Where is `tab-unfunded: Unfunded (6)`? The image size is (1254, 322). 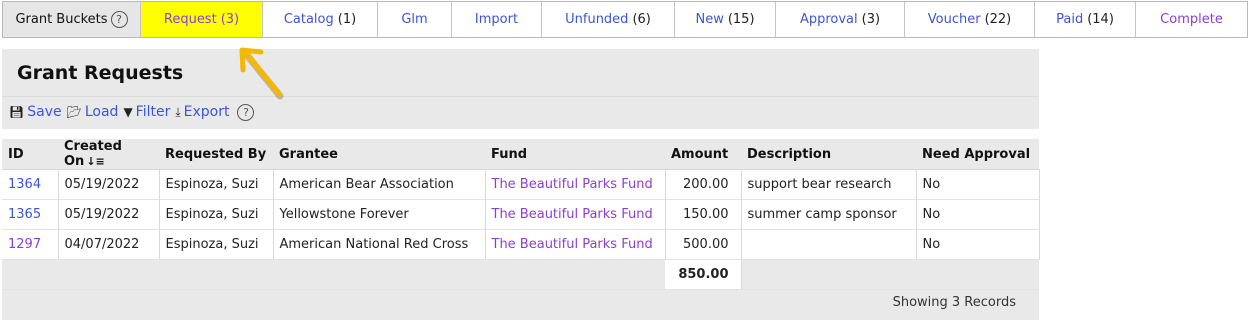 tab-unfunded: Unfunded (6) is located at coordinates (608, 19).